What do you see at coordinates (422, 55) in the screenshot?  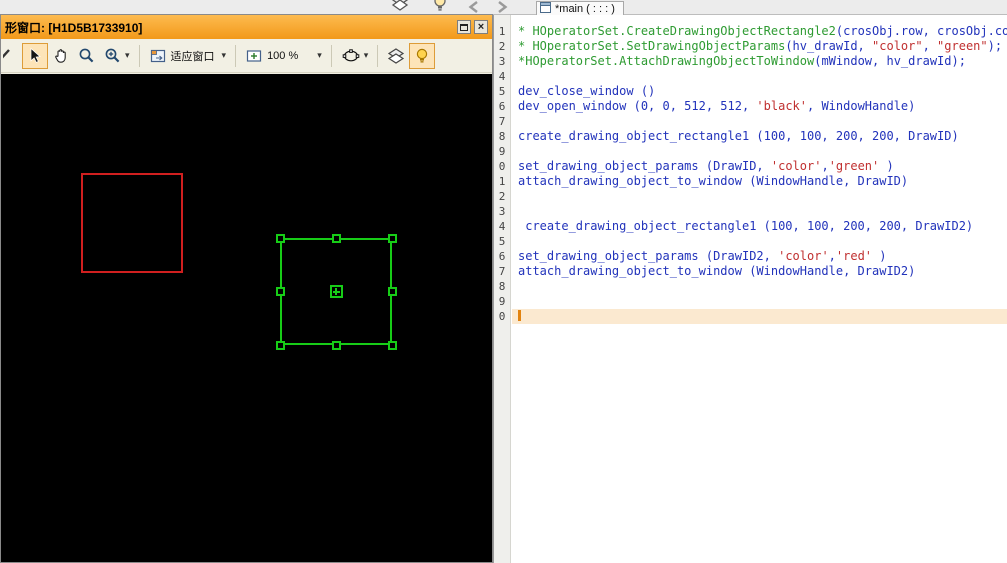 I see `lamp-toggle-button` at bounding box center [422, 55].